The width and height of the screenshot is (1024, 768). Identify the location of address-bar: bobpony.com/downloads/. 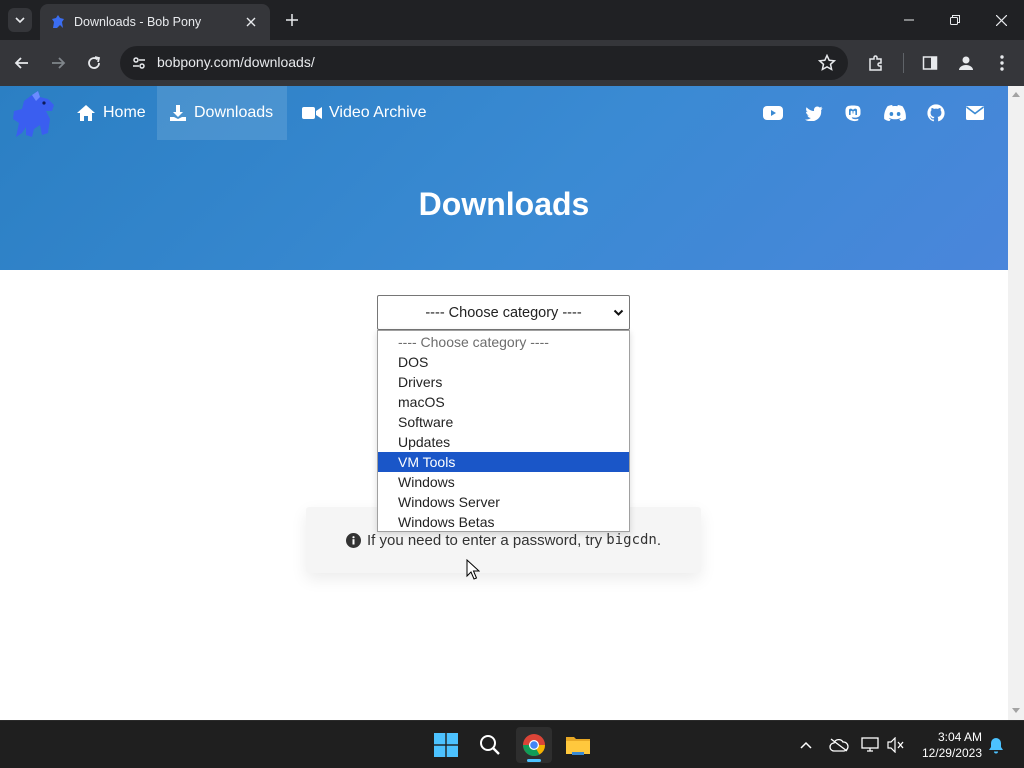
(484, 63).